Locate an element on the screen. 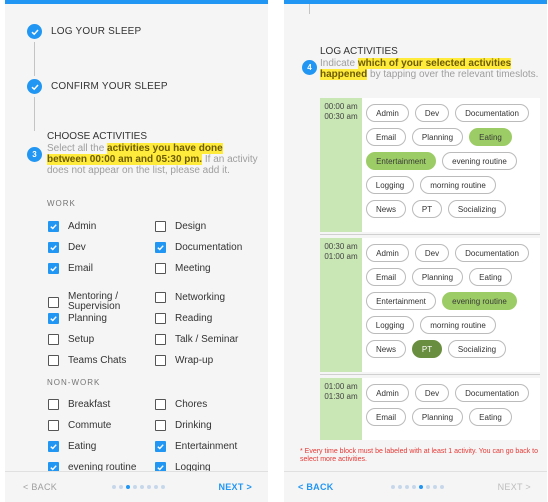 The width and height of the screenshot is (548, 502). timeslot-time-column: 00:00 am 00:30 am is located at coordinates (341, 165).